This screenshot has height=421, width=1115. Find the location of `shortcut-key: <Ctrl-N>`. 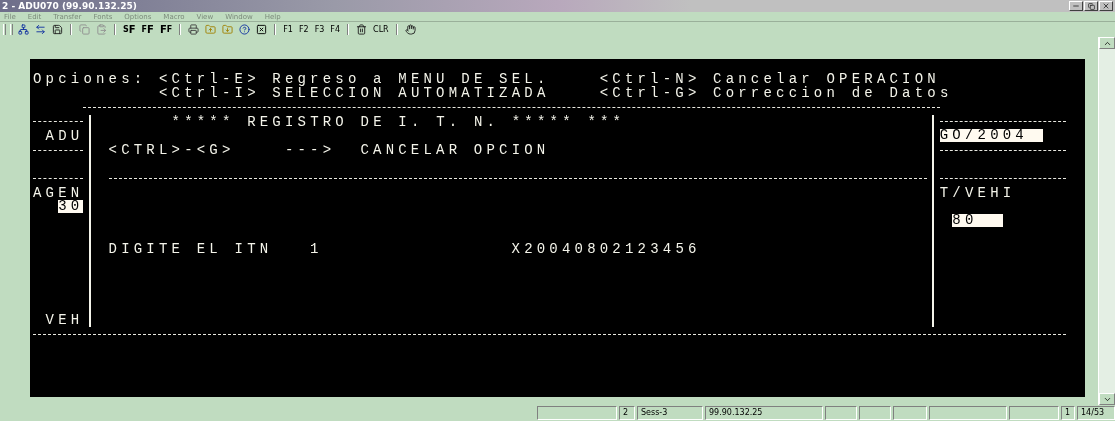

shortcut-key: <Ctrl-N> is located at coordinates (650, 79).